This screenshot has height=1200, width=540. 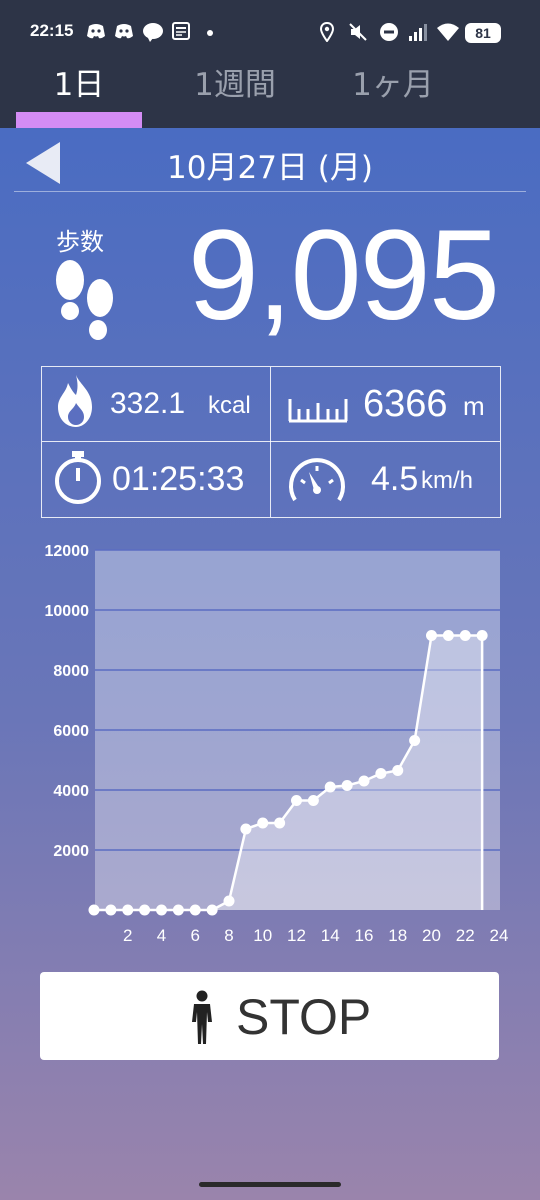 What do you see at coordinates (270, 33) in the screenshot?
I see `status-bar: 22:15 81` at bounding box center [270, 33].